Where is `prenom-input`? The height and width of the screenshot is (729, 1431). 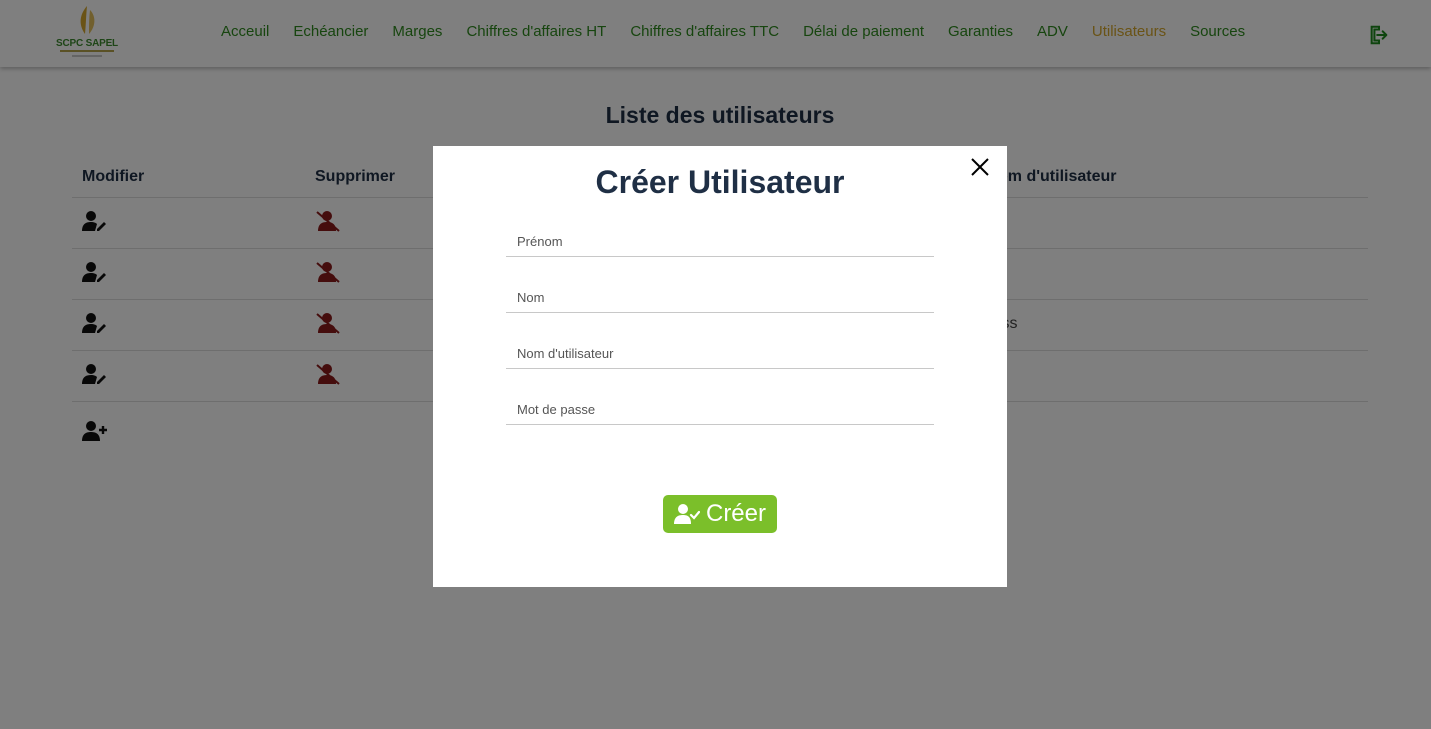
prenom-input is located at coordinates (720, 238).